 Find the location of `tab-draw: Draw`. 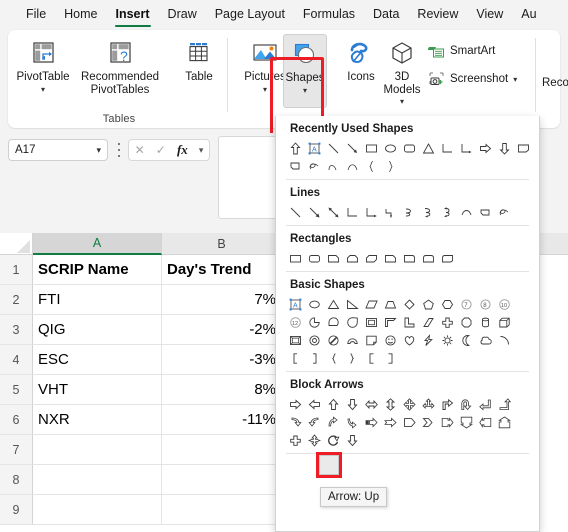

tab-draw: Draw is located at coordinates (182, 14).